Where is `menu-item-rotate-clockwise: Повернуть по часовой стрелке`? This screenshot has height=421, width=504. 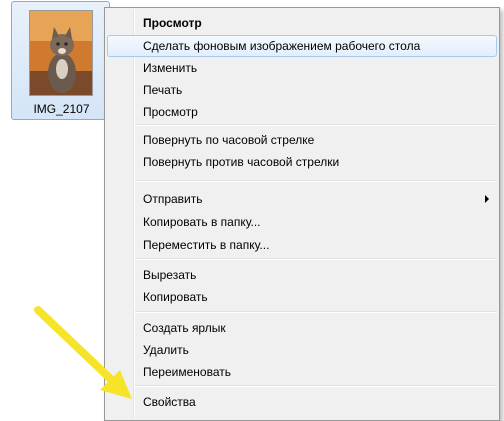
menu-item-rotate-clockwise: Повернуть по часовой стрелке is located at coordinates (302, 140).